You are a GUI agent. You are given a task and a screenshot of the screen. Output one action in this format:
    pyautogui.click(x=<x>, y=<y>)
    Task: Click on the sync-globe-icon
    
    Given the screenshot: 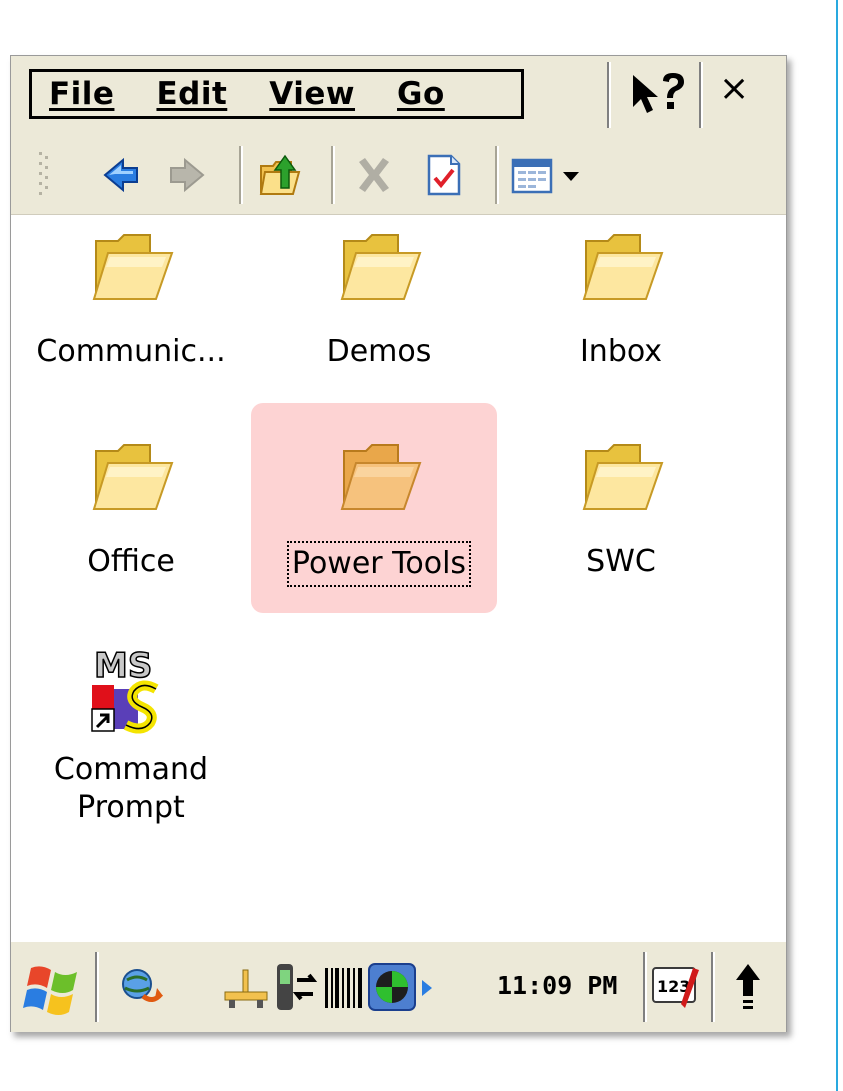 What is the action you would take?
    pyautogui.click(x=141, y=988)
    